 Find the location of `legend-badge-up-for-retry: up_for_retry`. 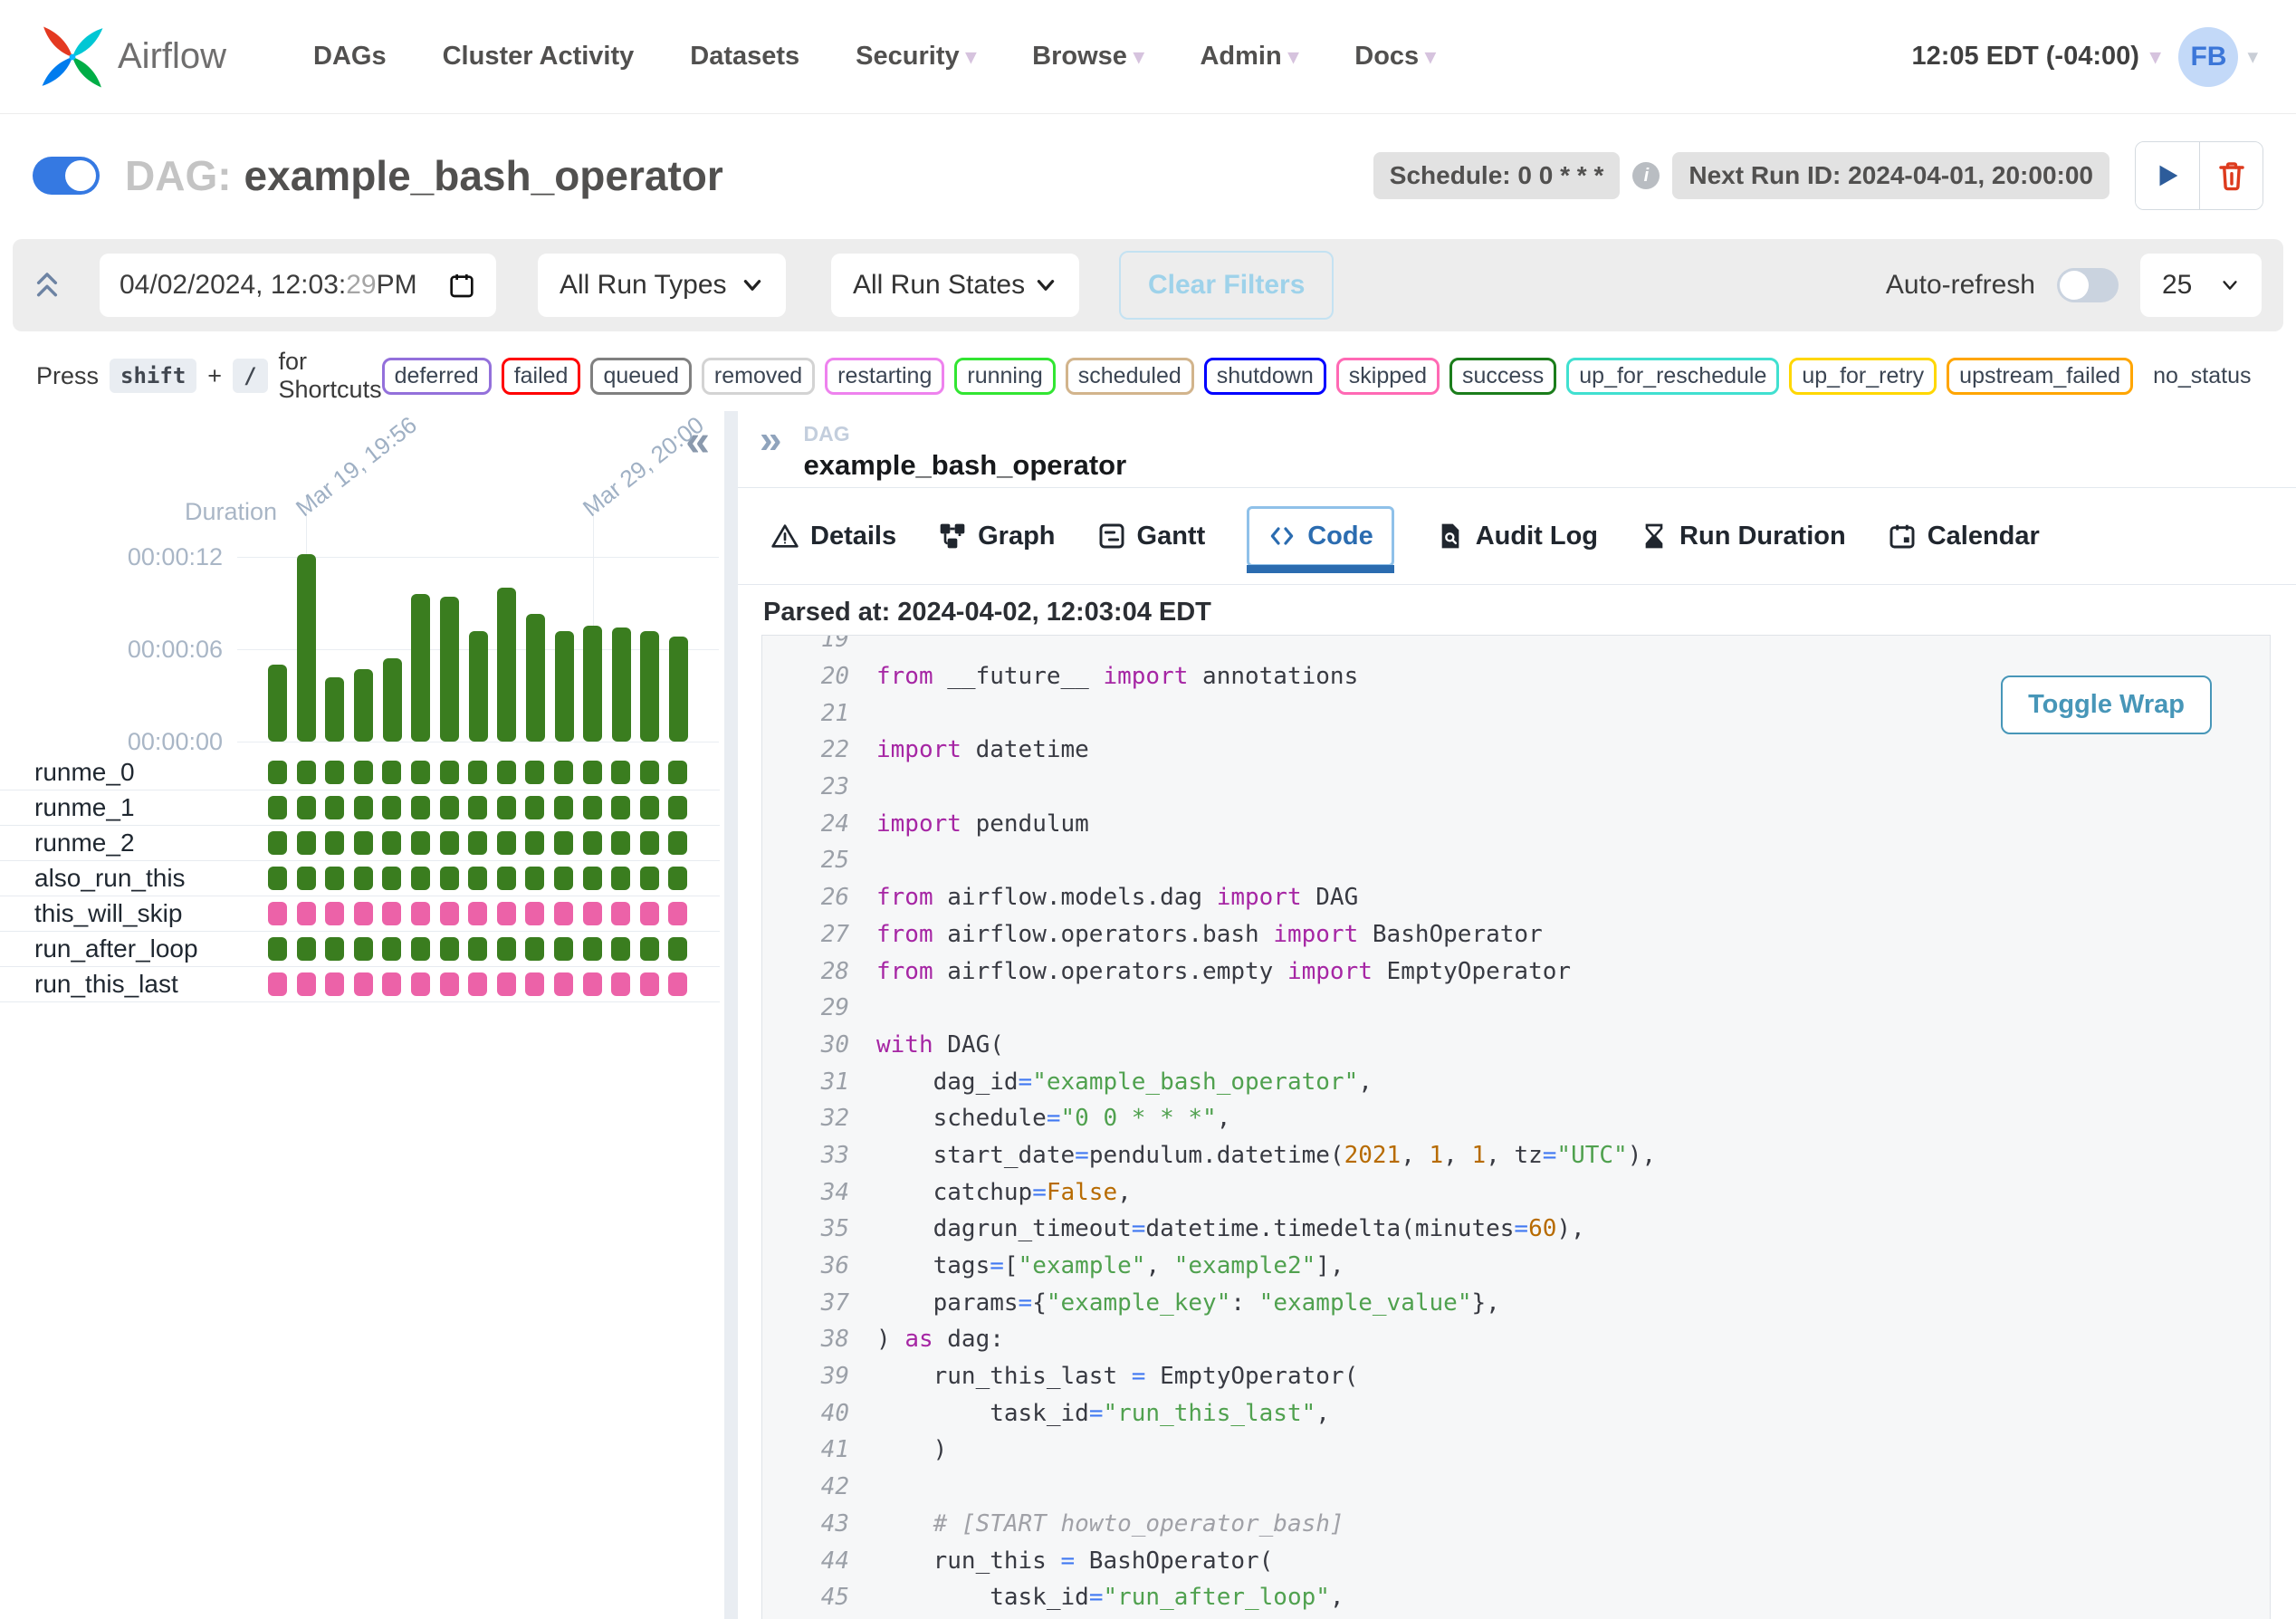

legend-badge-up-for-retry: up_for_retry is located at coordinates (1863, 376).